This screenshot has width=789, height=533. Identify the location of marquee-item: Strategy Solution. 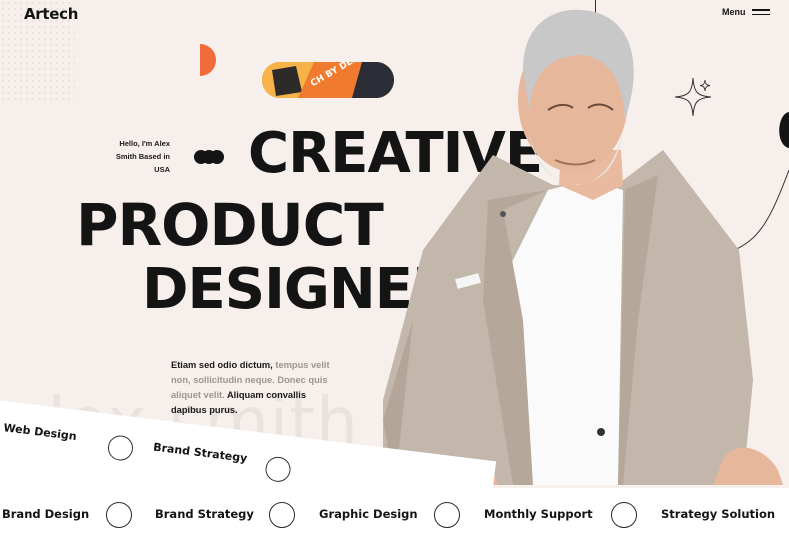
(718, 514).